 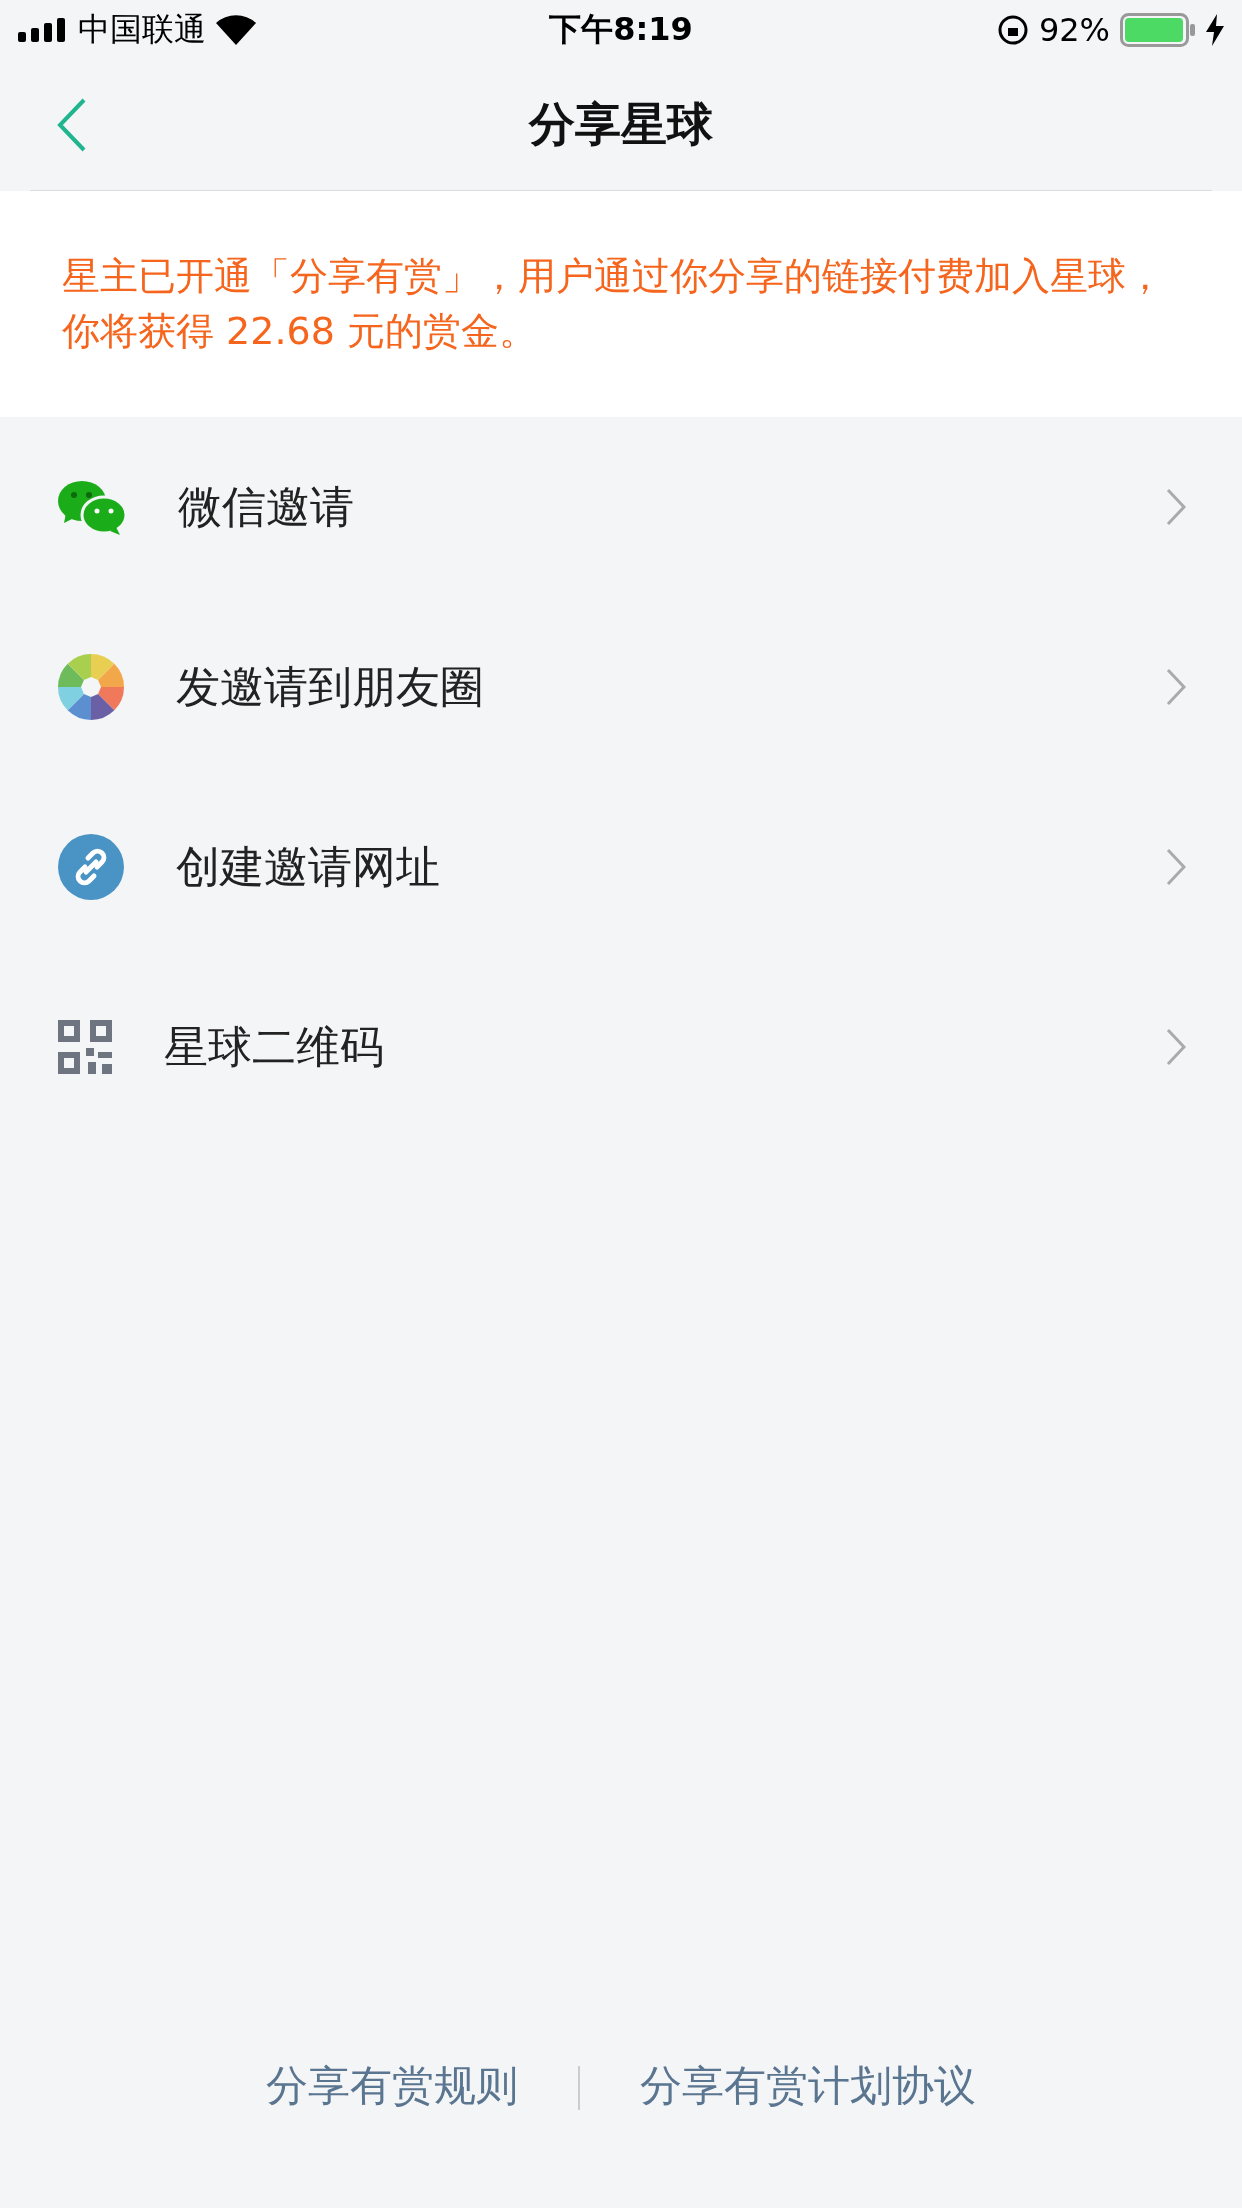 I want to click on share-option: 发邀请到朋友圈, so click(x=621, y=687).